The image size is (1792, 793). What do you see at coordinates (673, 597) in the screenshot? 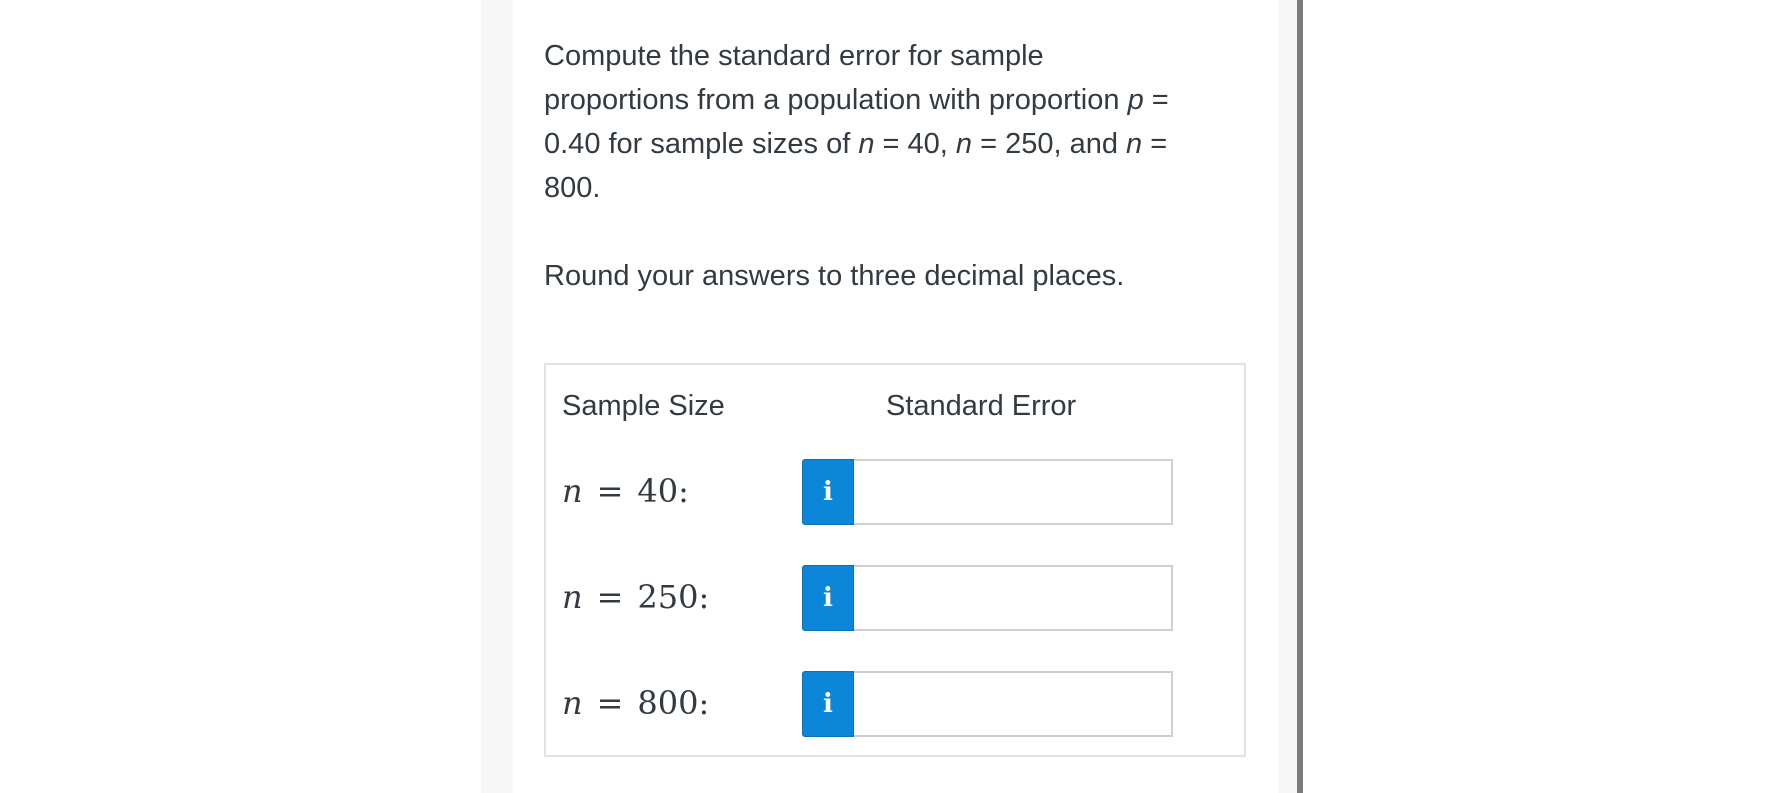
I see `sample-size-value: 250:` at bounding box center [673, 597].